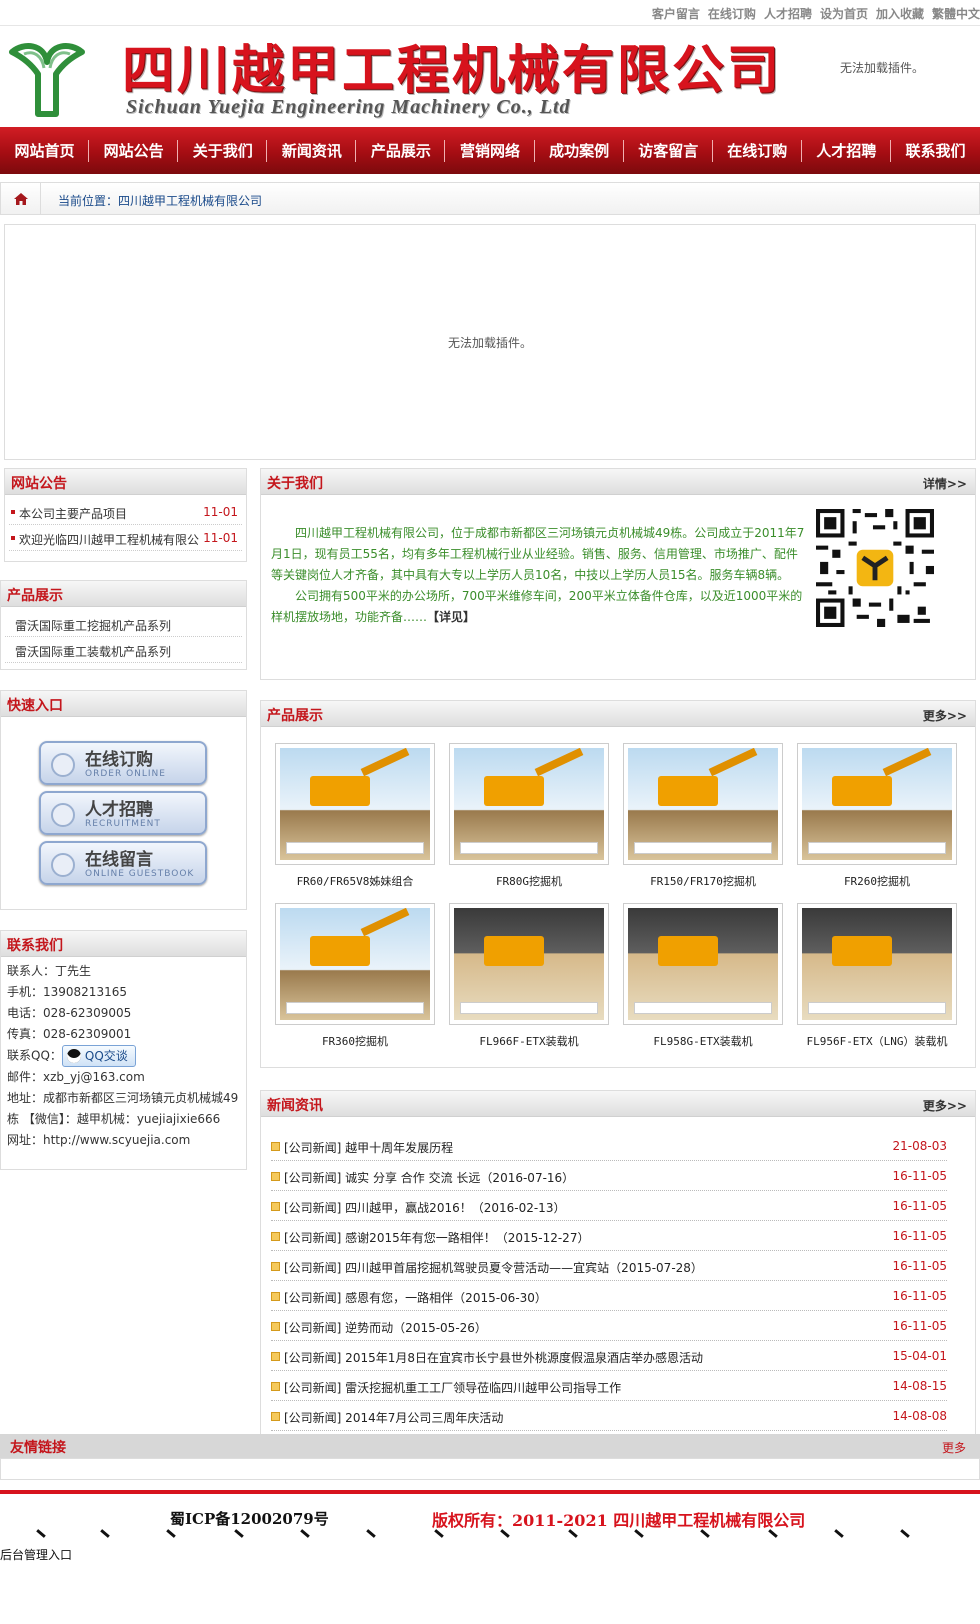  What do you see at coordinates (21, 198) in the screenshot?
I see `home-icon` at bounding box center [21, 198].